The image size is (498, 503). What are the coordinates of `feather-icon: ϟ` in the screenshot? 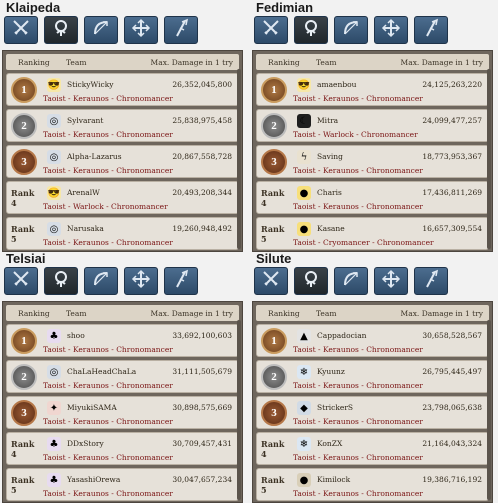 It's located at (304, 157).